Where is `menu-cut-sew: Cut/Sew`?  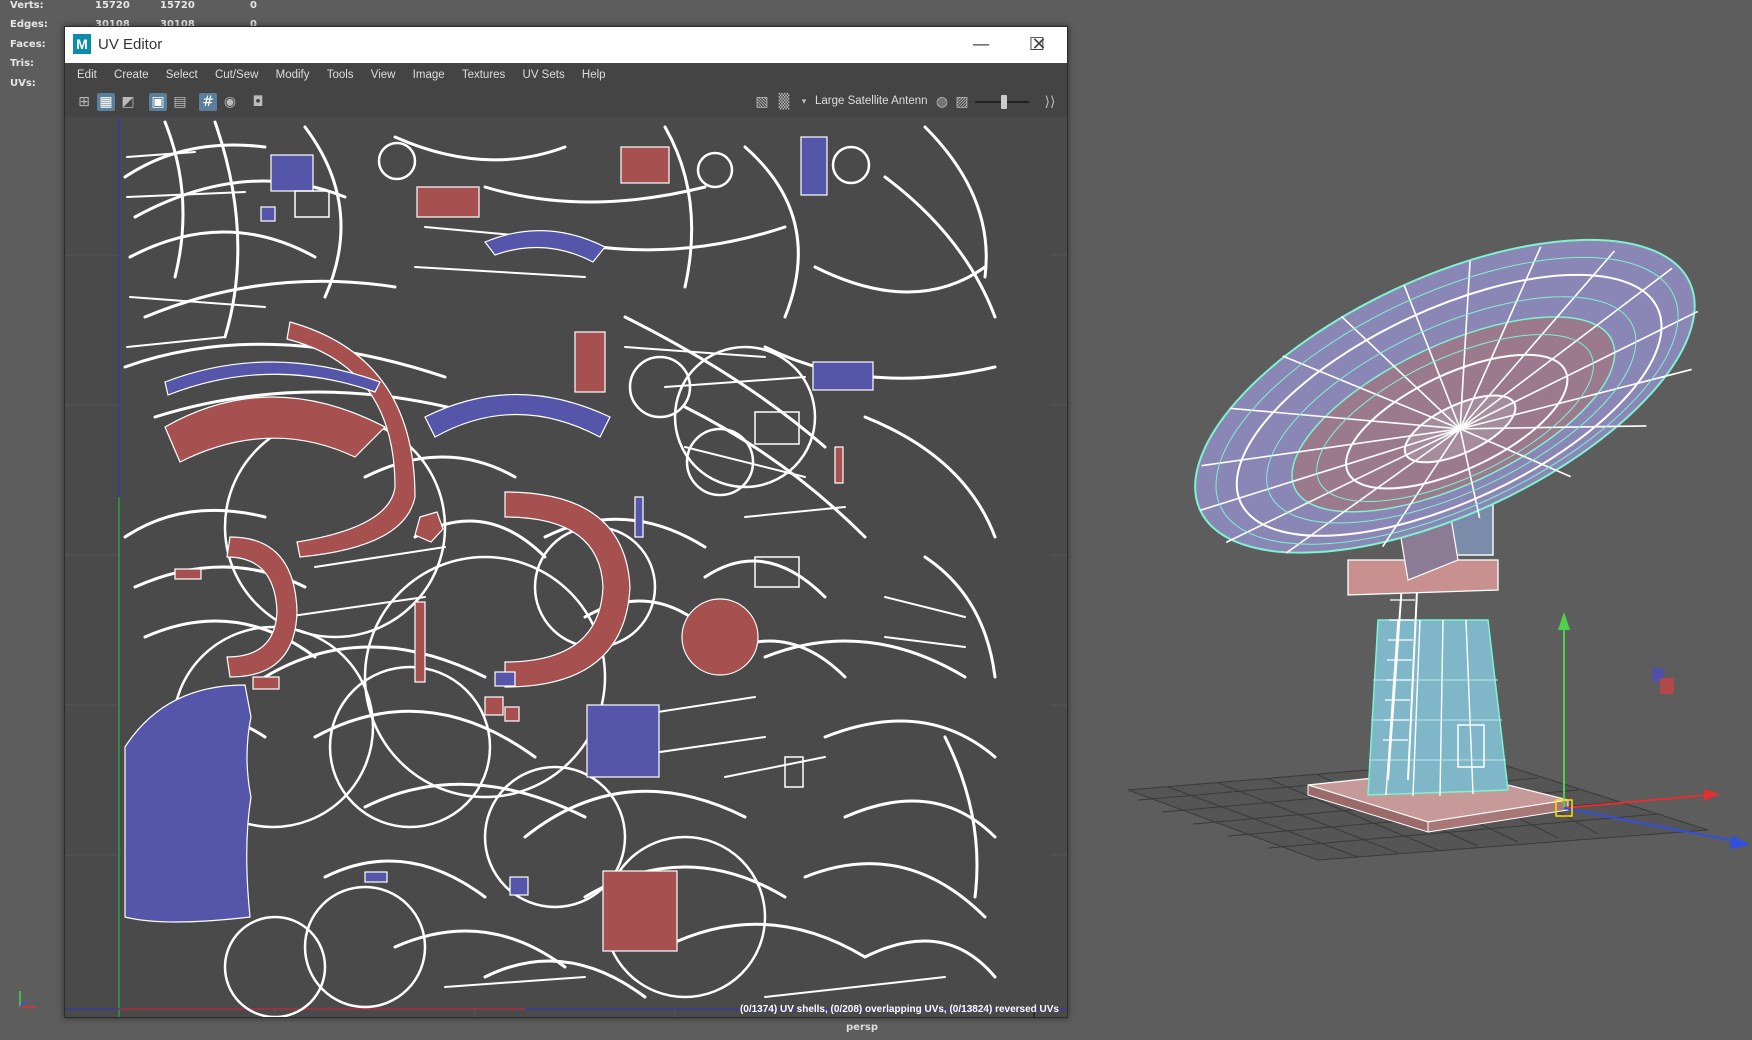 menu-cut-sew: Cut/Sew is located at coordinates (236, 75).